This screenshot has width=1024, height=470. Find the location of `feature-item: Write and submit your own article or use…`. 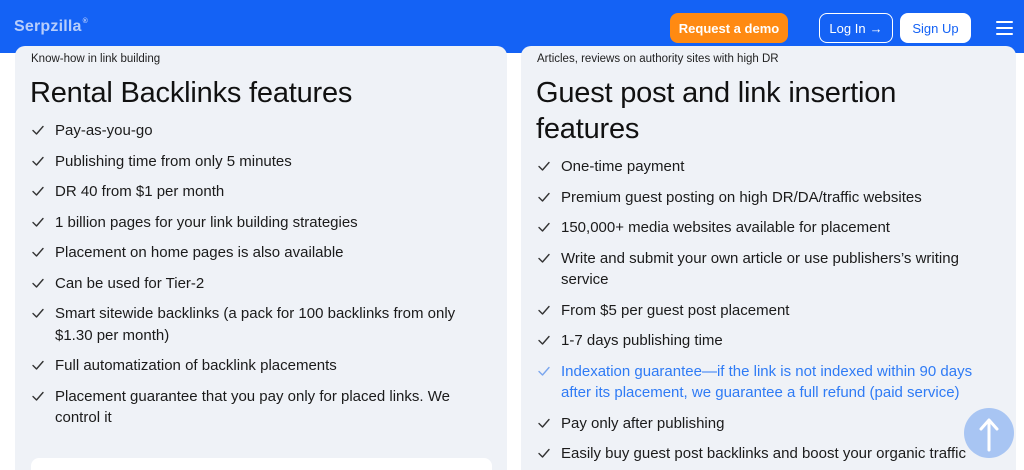

feature-item: Write and submit your own article or use… is located at coordinates (767, 269).